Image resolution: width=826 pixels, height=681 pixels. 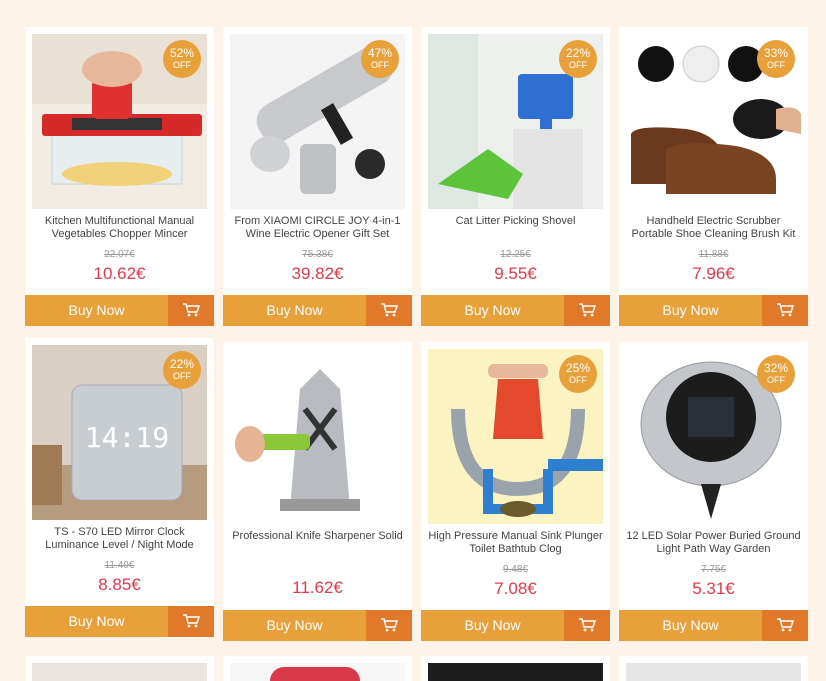 I want to click on original-price: 9.48€, so click(x=515, y=569).